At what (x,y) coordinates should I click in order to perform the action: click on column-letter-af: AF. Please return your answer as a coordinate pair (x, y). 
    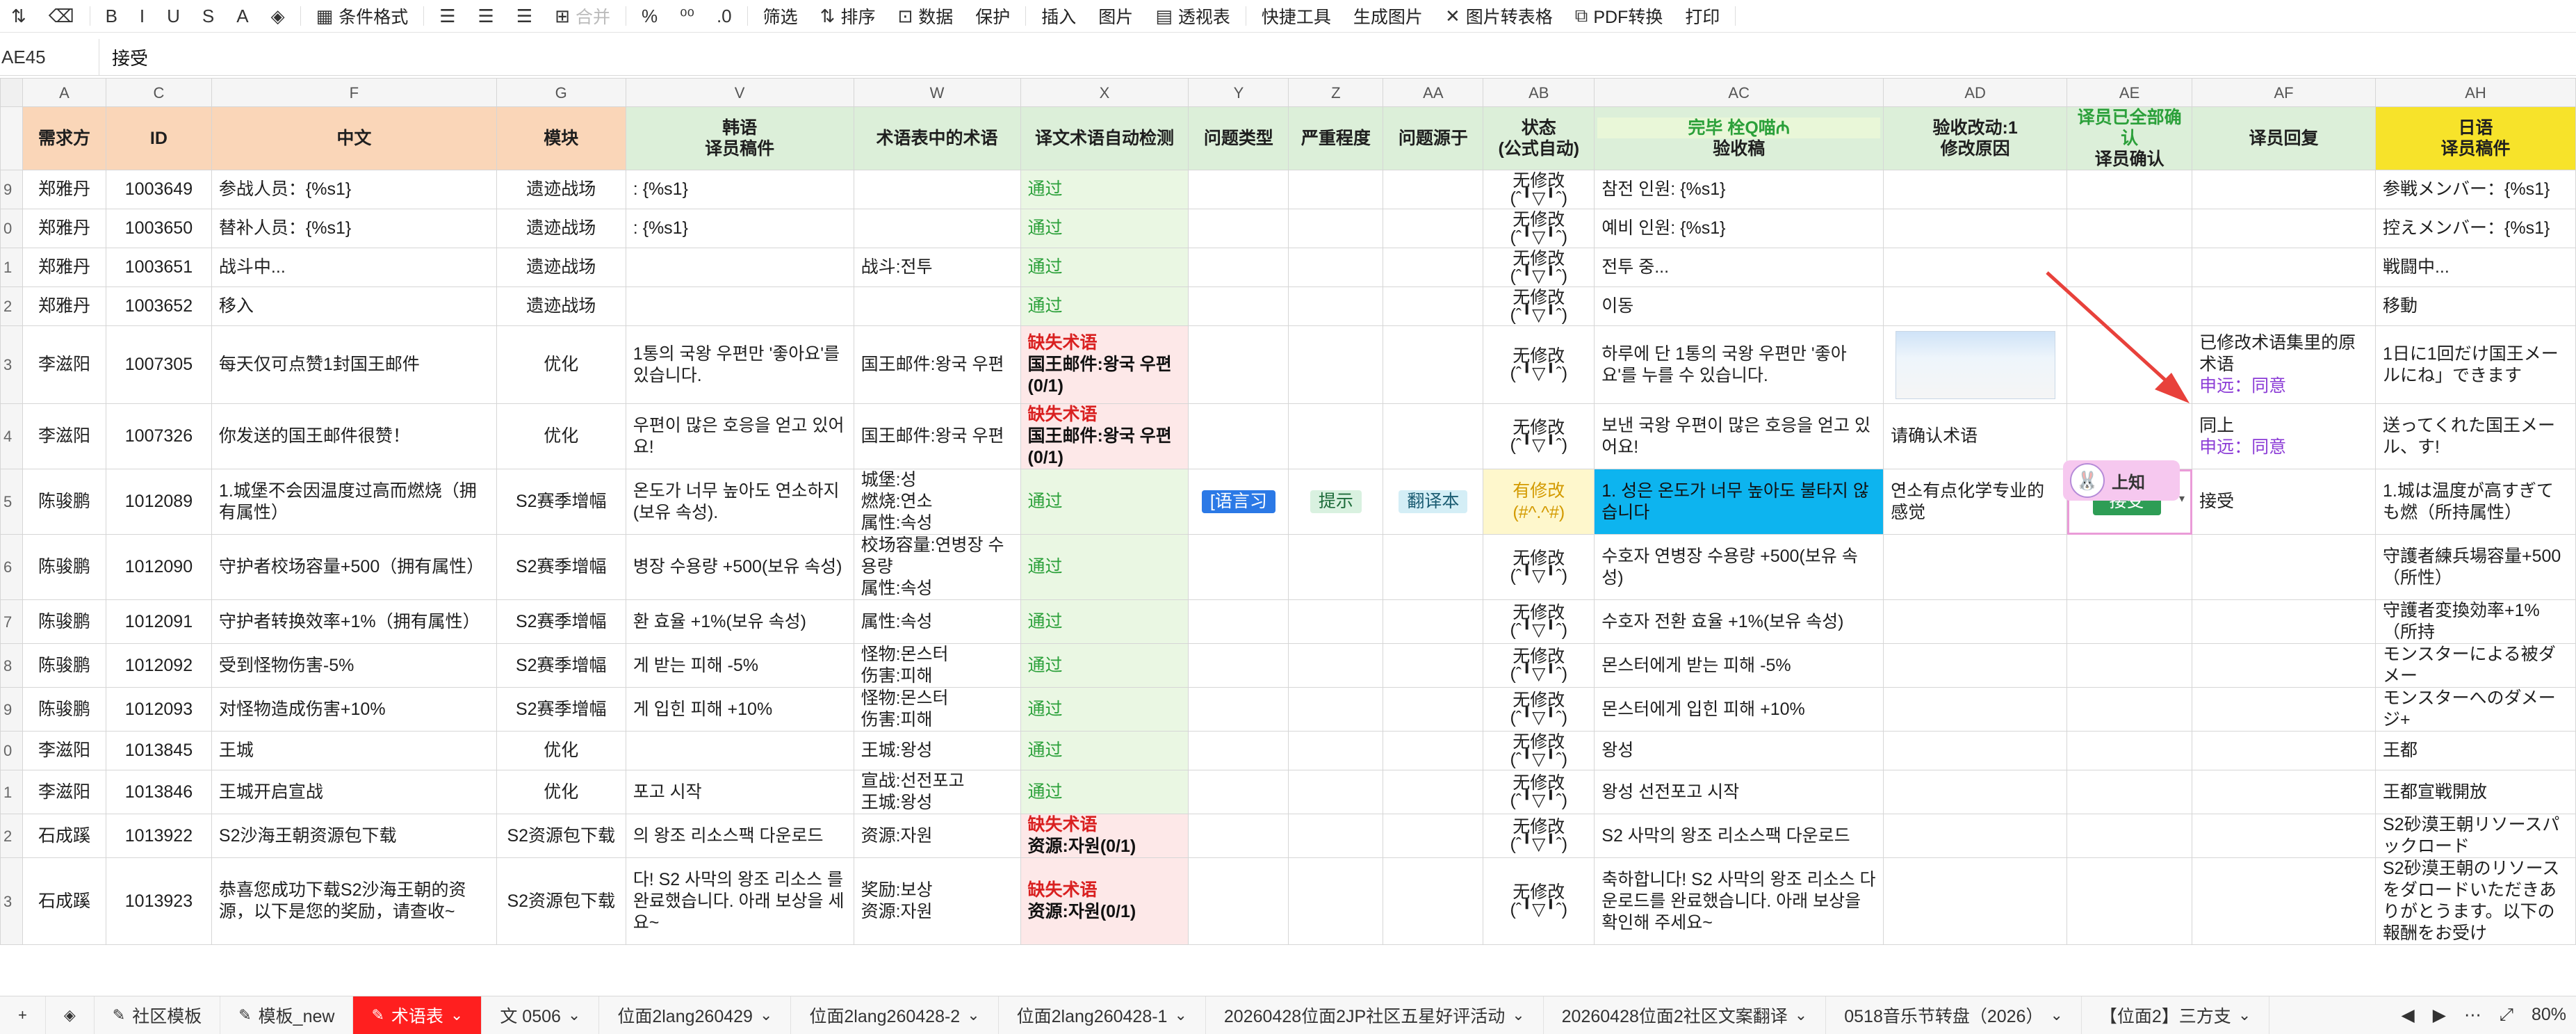
    Looking at the image, I should click on (2284, 92).